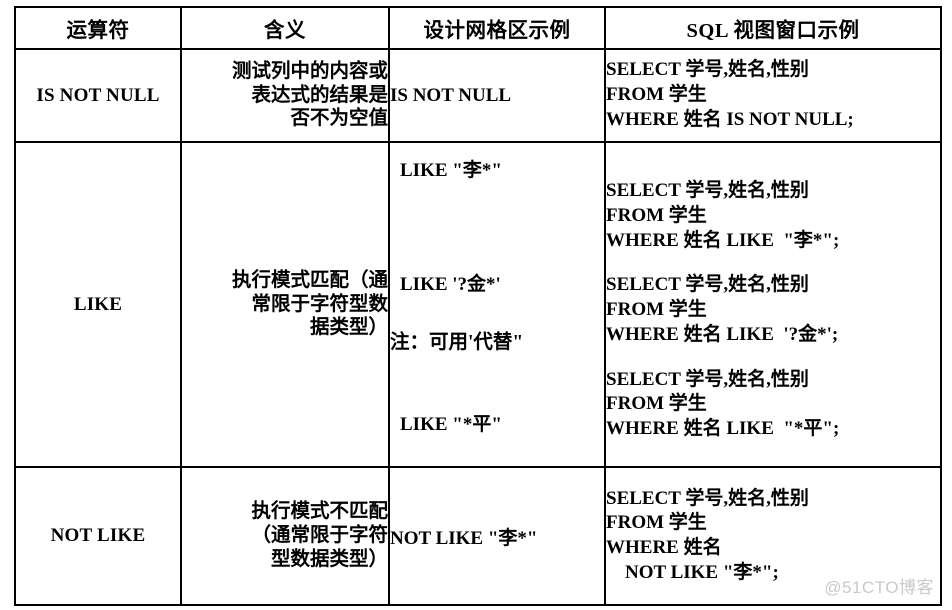 This screenshot has height=610, width=952. I want to click on column-header-meaning: 含义, so click(285, 28).